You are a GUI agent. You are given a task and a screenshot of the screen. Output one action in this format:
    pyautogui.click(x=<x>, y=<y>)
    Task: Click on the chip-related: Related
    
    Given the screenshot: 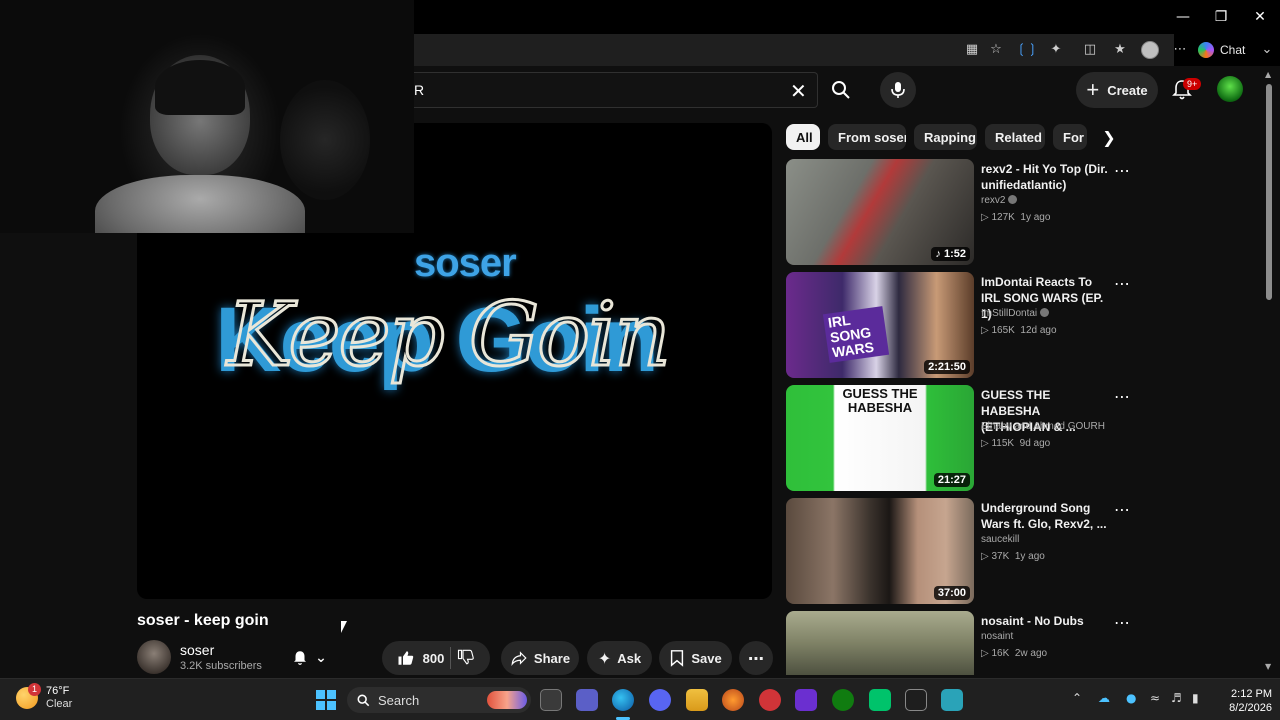 What is the action you would take?
    pyautogui.click(x=1015, y=137)
    